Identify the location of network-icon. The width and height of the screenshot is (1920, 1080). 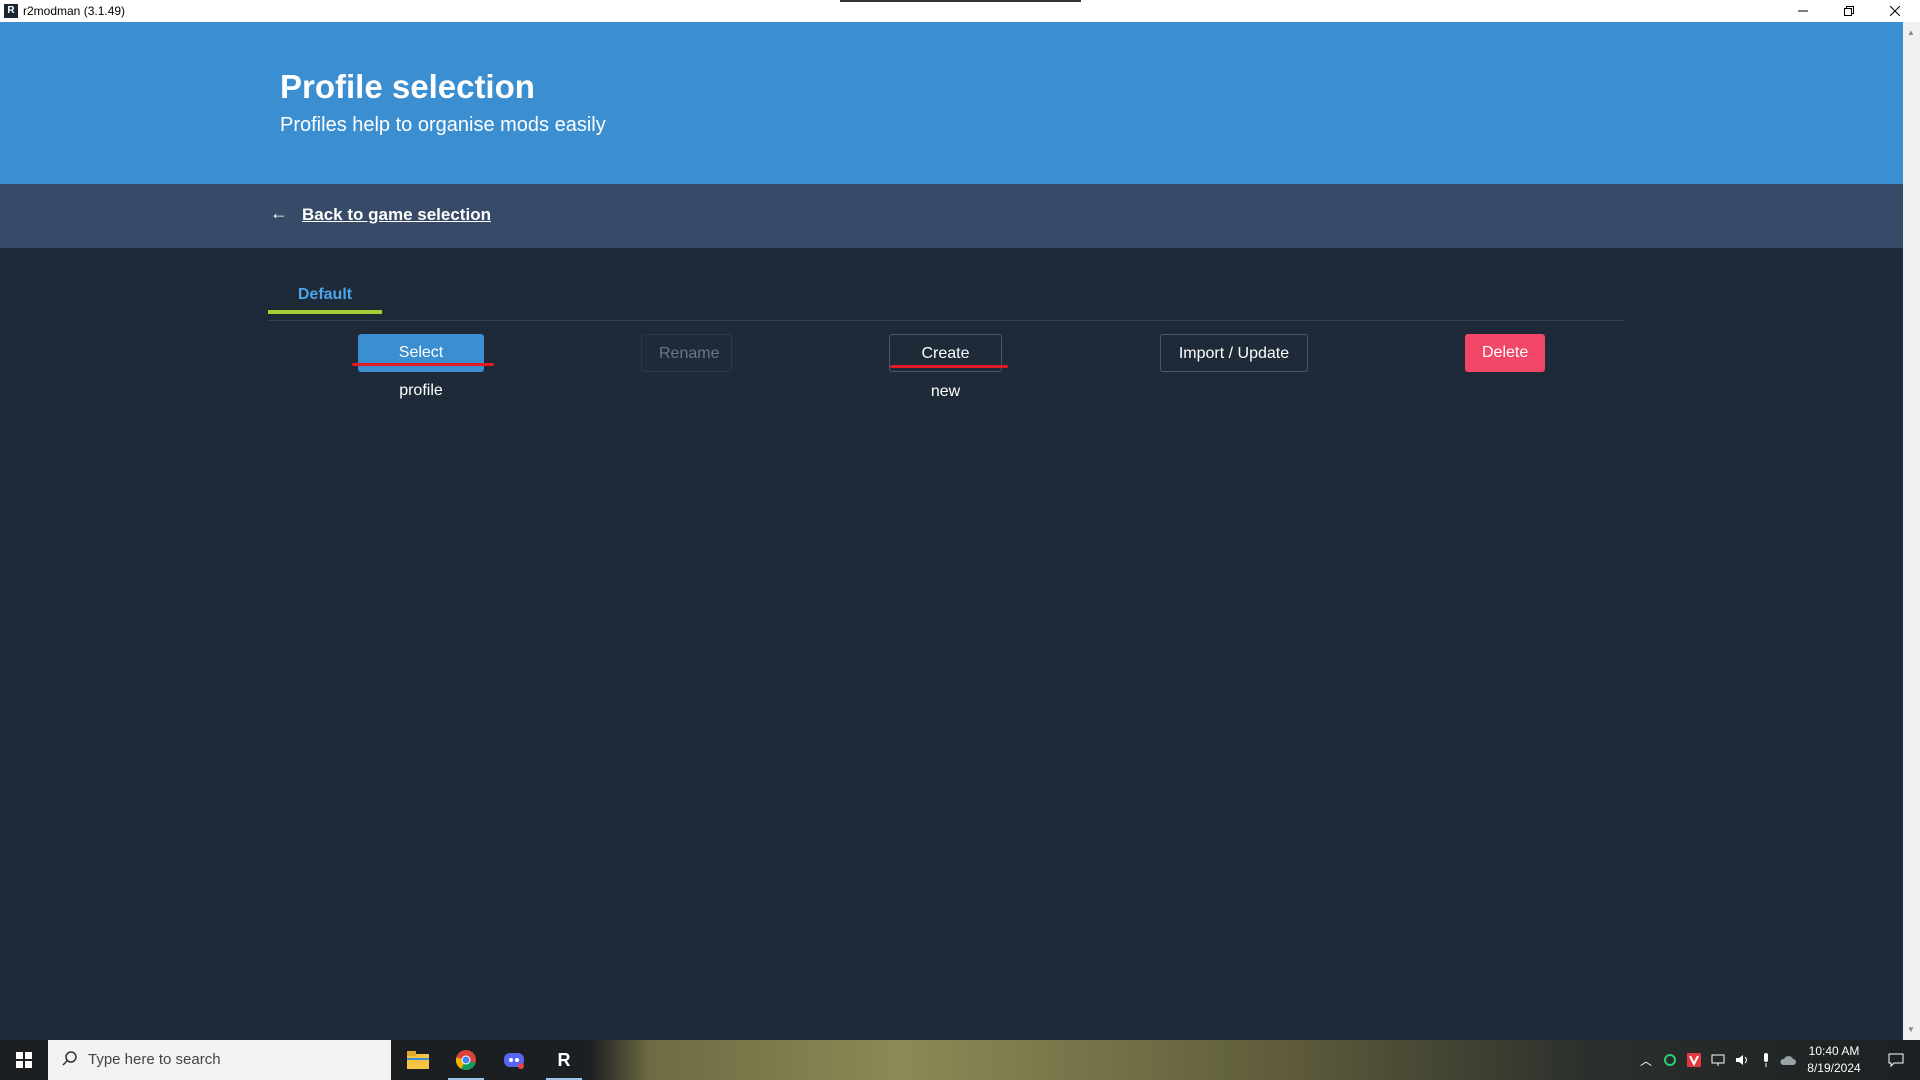
(1718, 1060).